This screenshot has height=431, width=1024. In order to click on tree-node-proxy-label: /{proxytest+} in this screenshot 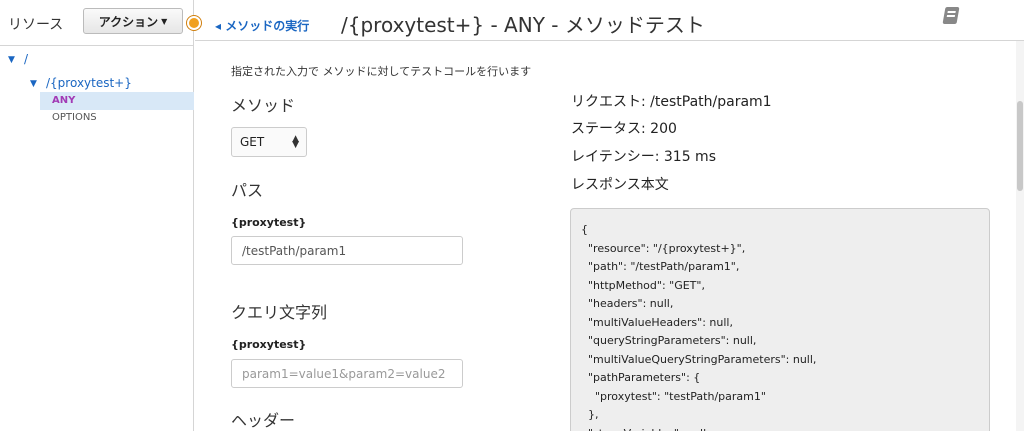, I will do `click(89, 83)`.